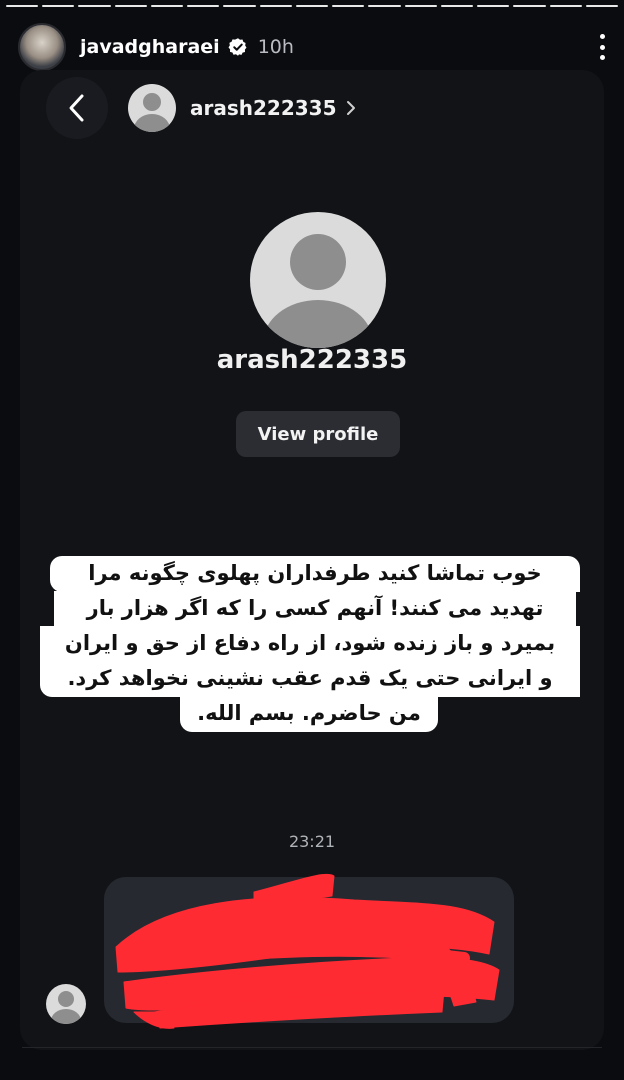  What do you see at coordinates (307, 951) in the screenshot?
I see `redaction-scribble` at bounding box center [307, 951].